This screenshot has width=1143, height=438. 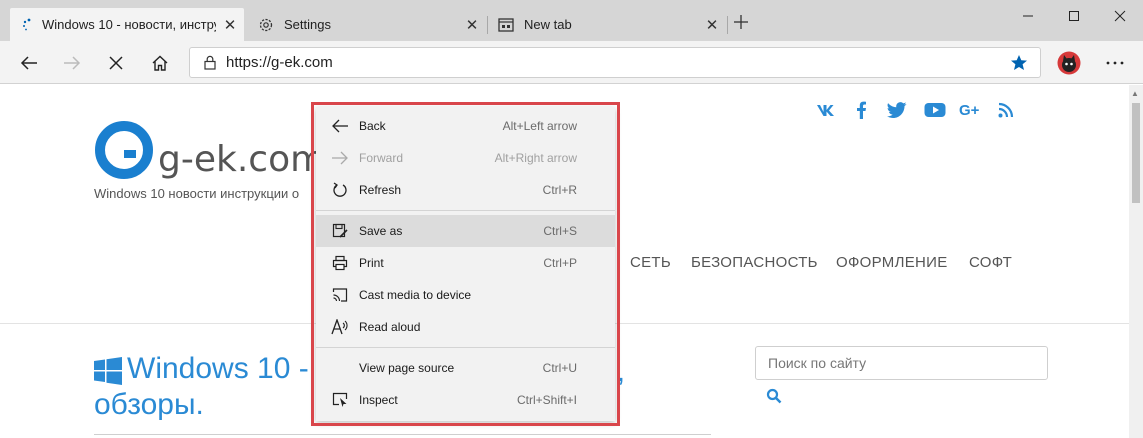 I want to click on back-arrow-icon, so click(x=28, y=62).